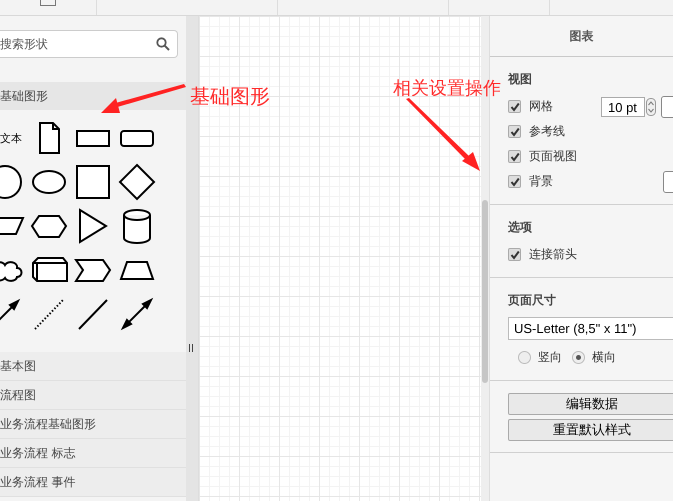 Image resolution: width=673 pixels, height=501 pixels. What do you see at coordinates (447, 88) in the screenshot?
I see `annotation-text: 相关设置操作` at bounding box center [447, 88].